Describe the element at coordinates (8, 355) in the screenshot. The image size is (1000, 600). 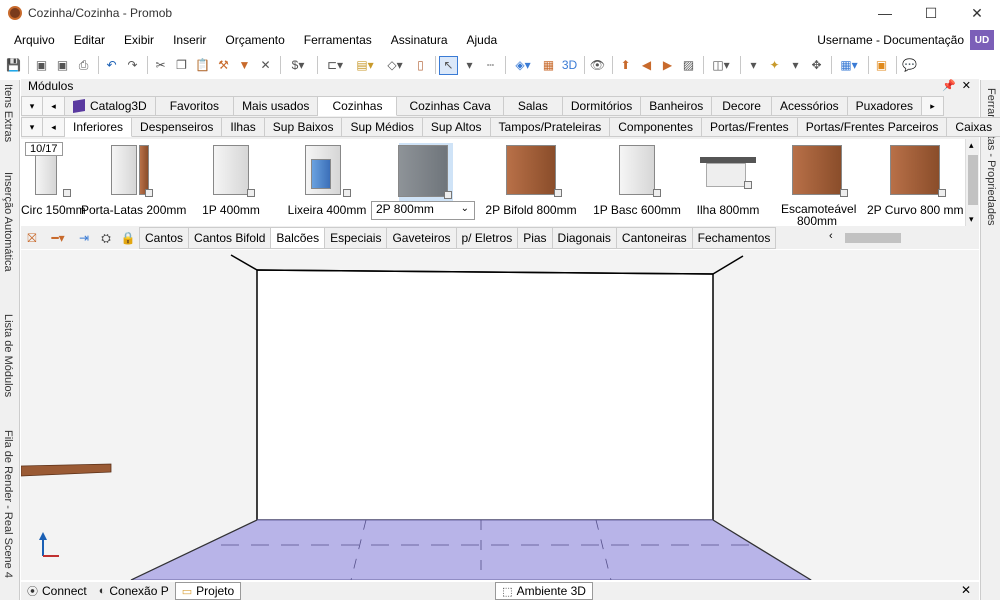
I see `side-tab-lista-de-modulos: Lista de Módulos` at that location.